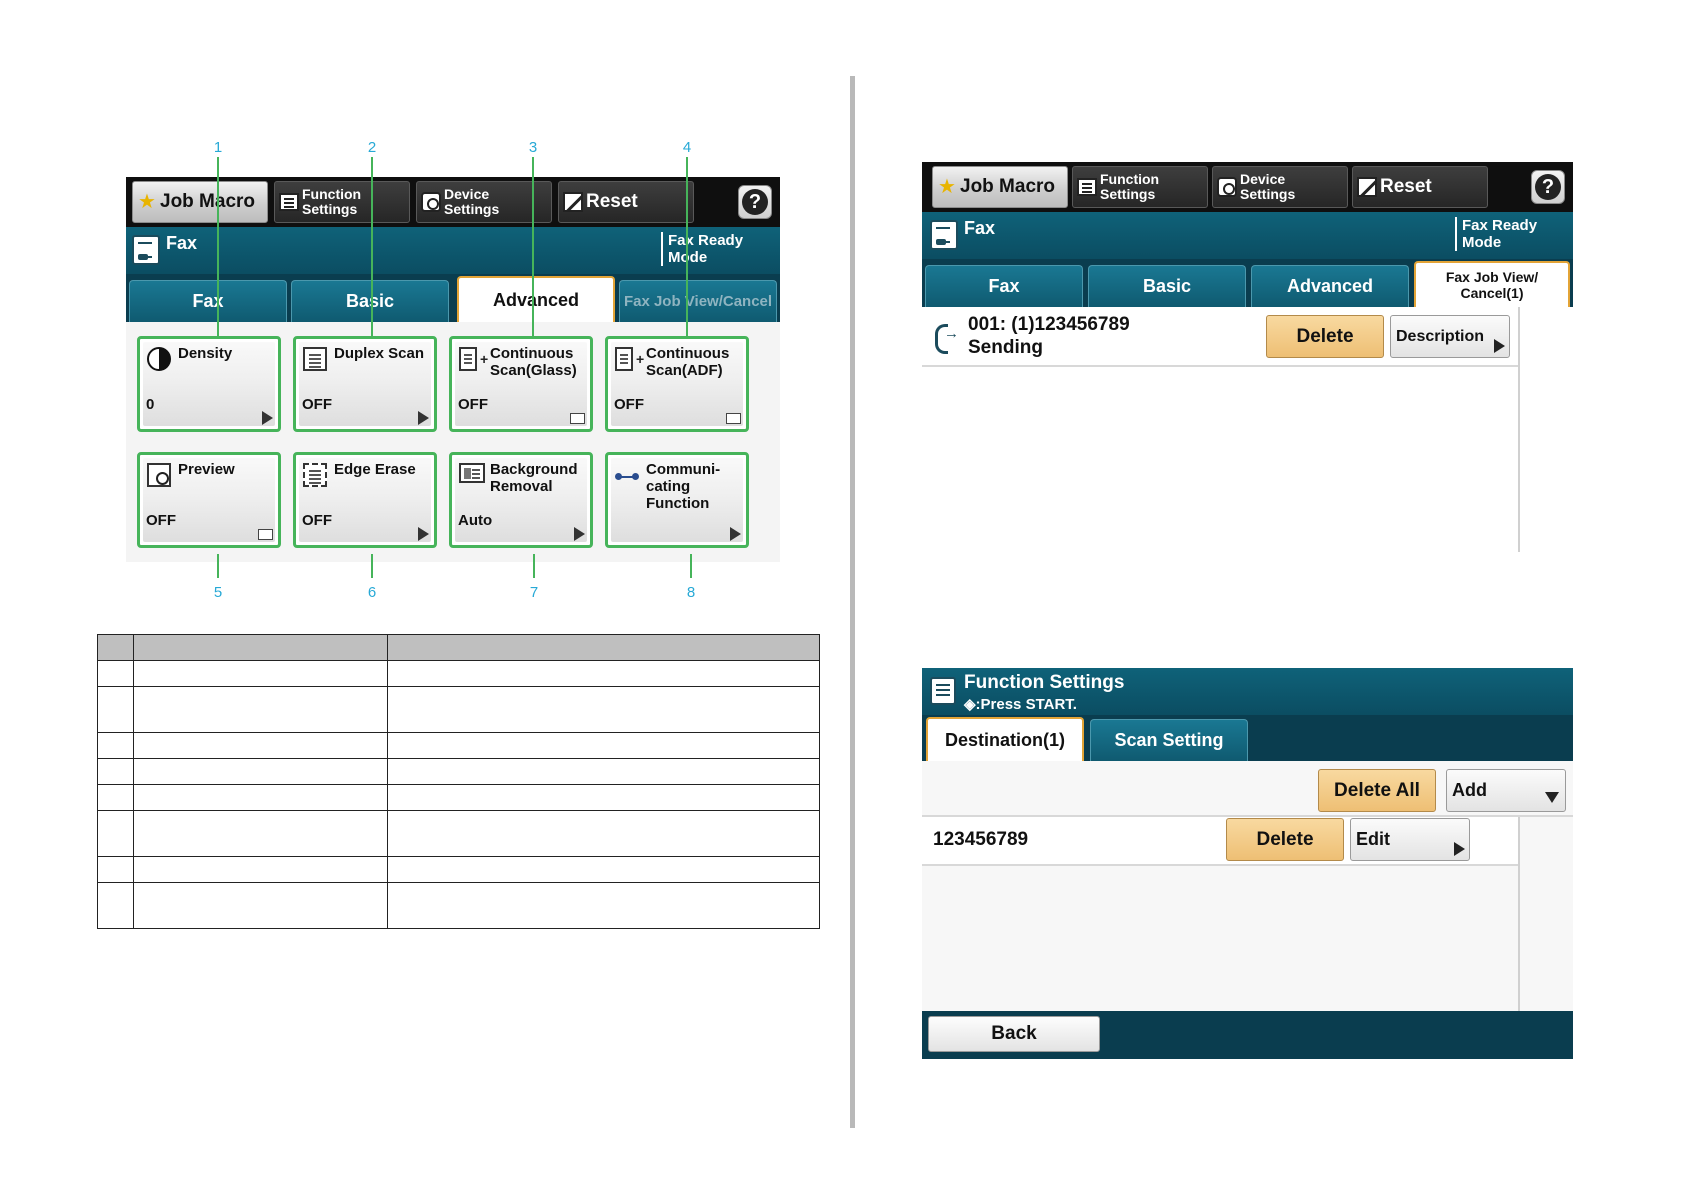 This screenshot has width=1684, height=1190. I want to click on callout-number-7: 7, so click(534, 592).